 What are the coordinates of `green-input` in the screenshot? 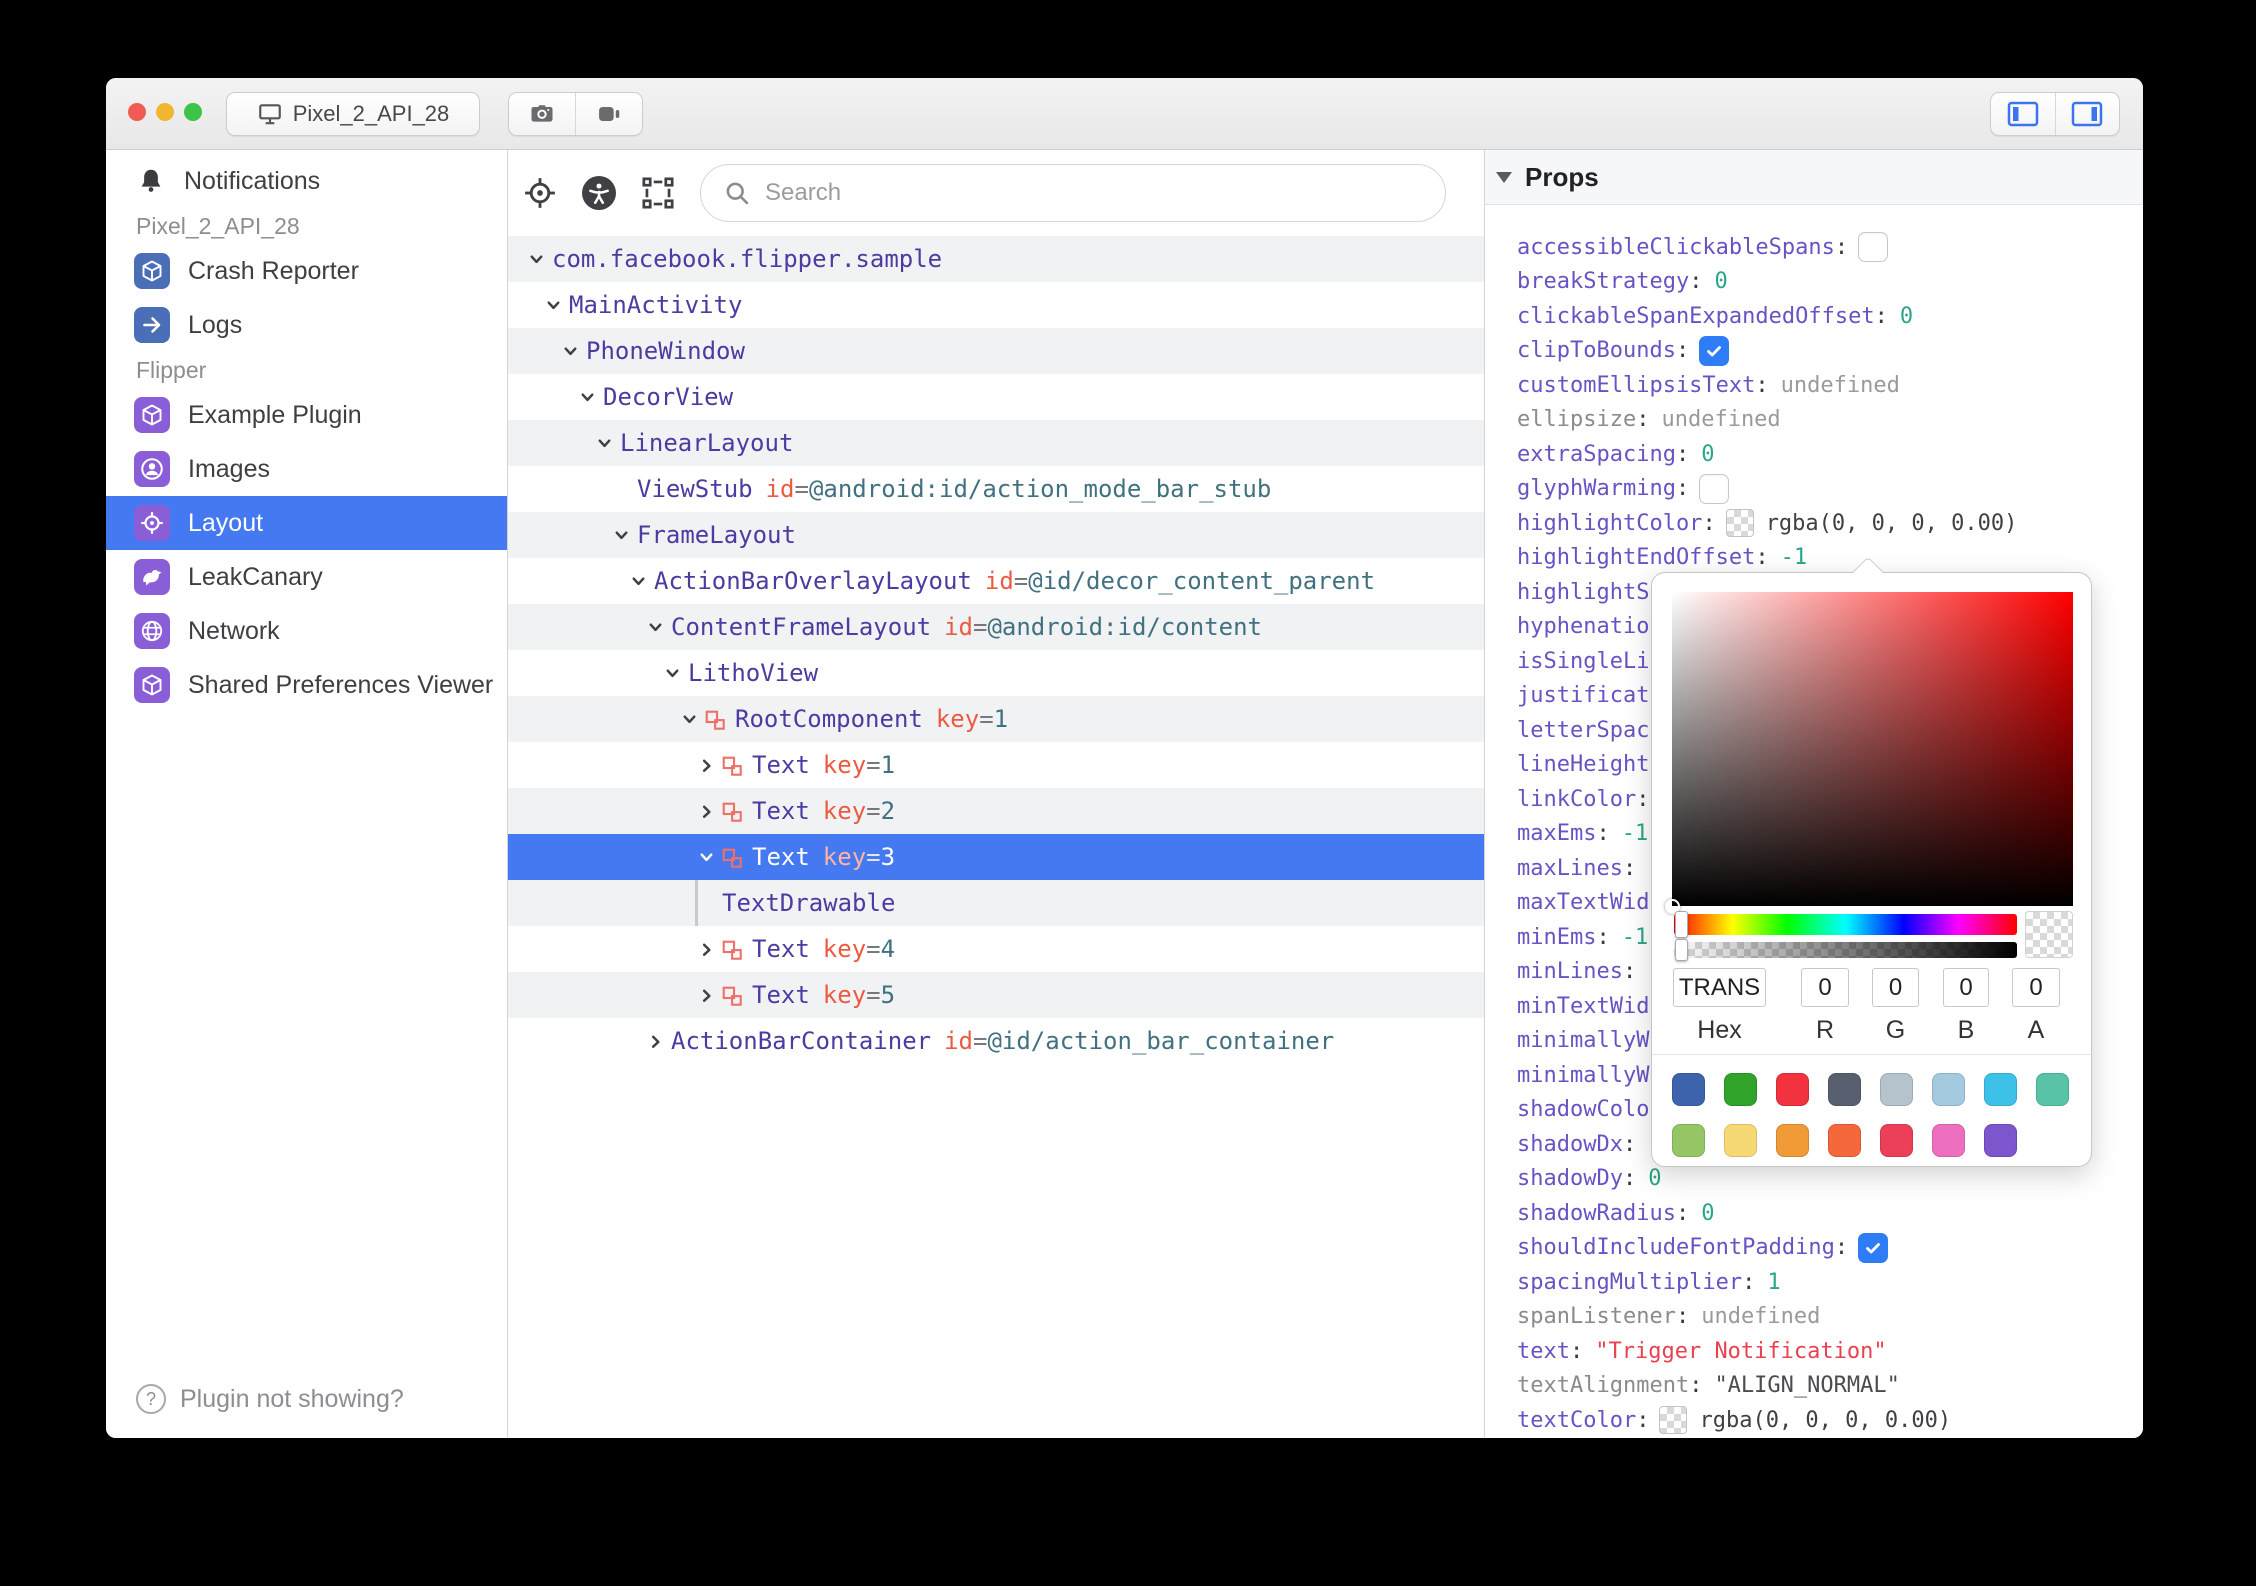 It's located at (1895, 987).